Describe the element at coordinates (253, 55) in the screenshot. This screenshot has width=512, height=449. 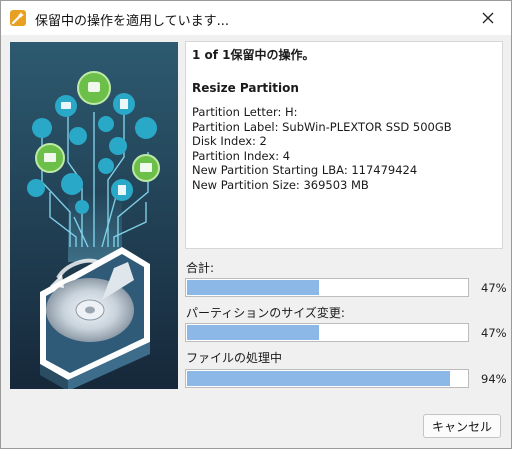
I see `pending-count-heading: 1 of 1保留中の操作。` at that location.